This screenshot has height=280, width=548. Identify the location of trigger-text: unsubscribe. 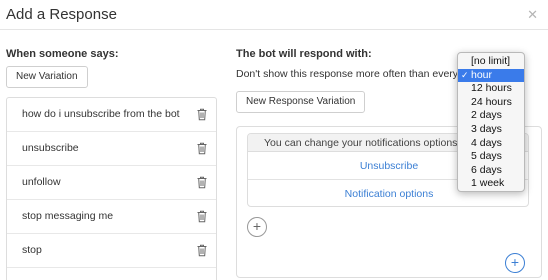
(50, 148).